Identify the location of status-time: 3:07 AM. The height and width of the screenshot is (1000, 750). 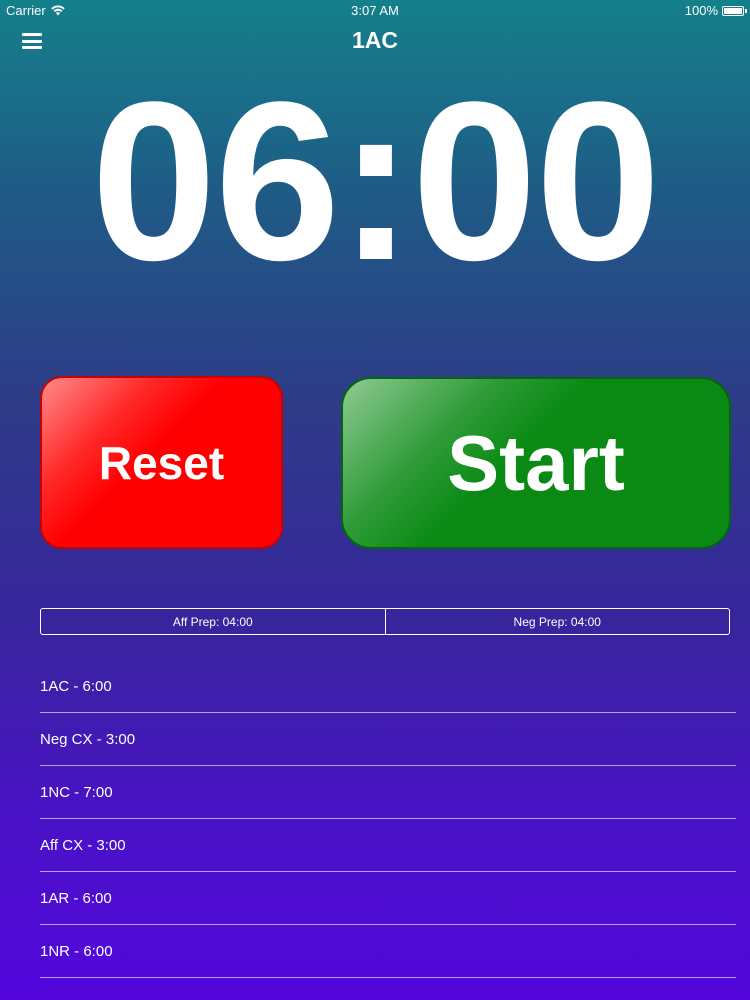
(375, 10).